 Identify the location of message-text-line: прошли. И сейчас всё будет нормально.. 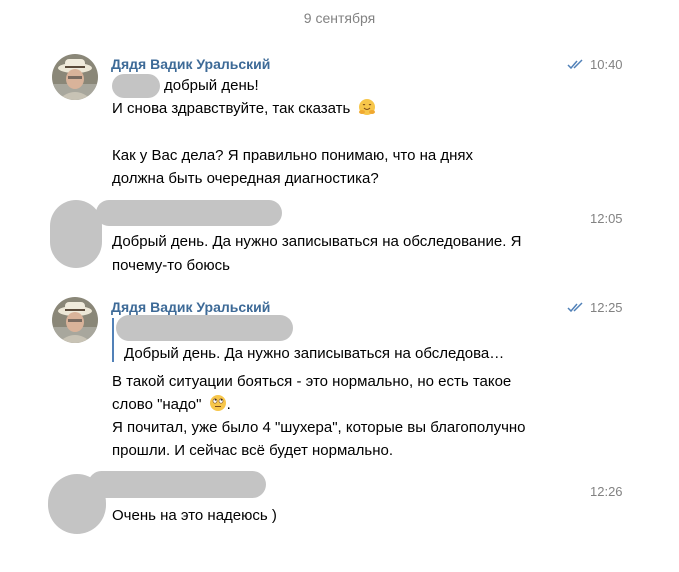
(252, 450).